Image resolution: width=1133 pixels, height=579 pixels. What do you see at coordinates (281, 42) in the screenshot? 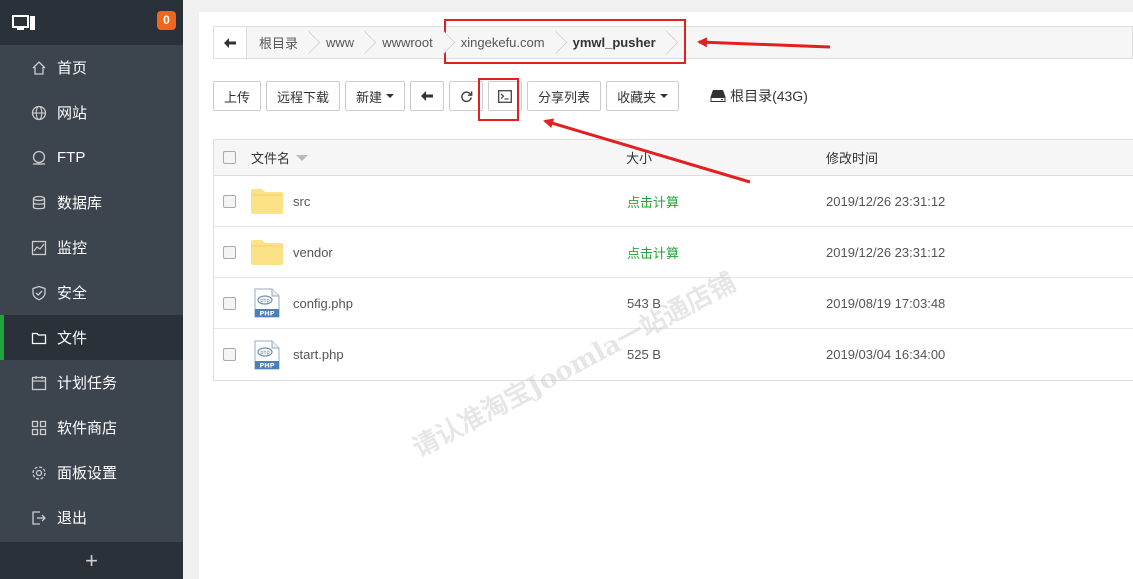
I see `breadcrumb-item-root: 根目录` at bounding box center [281, 42].